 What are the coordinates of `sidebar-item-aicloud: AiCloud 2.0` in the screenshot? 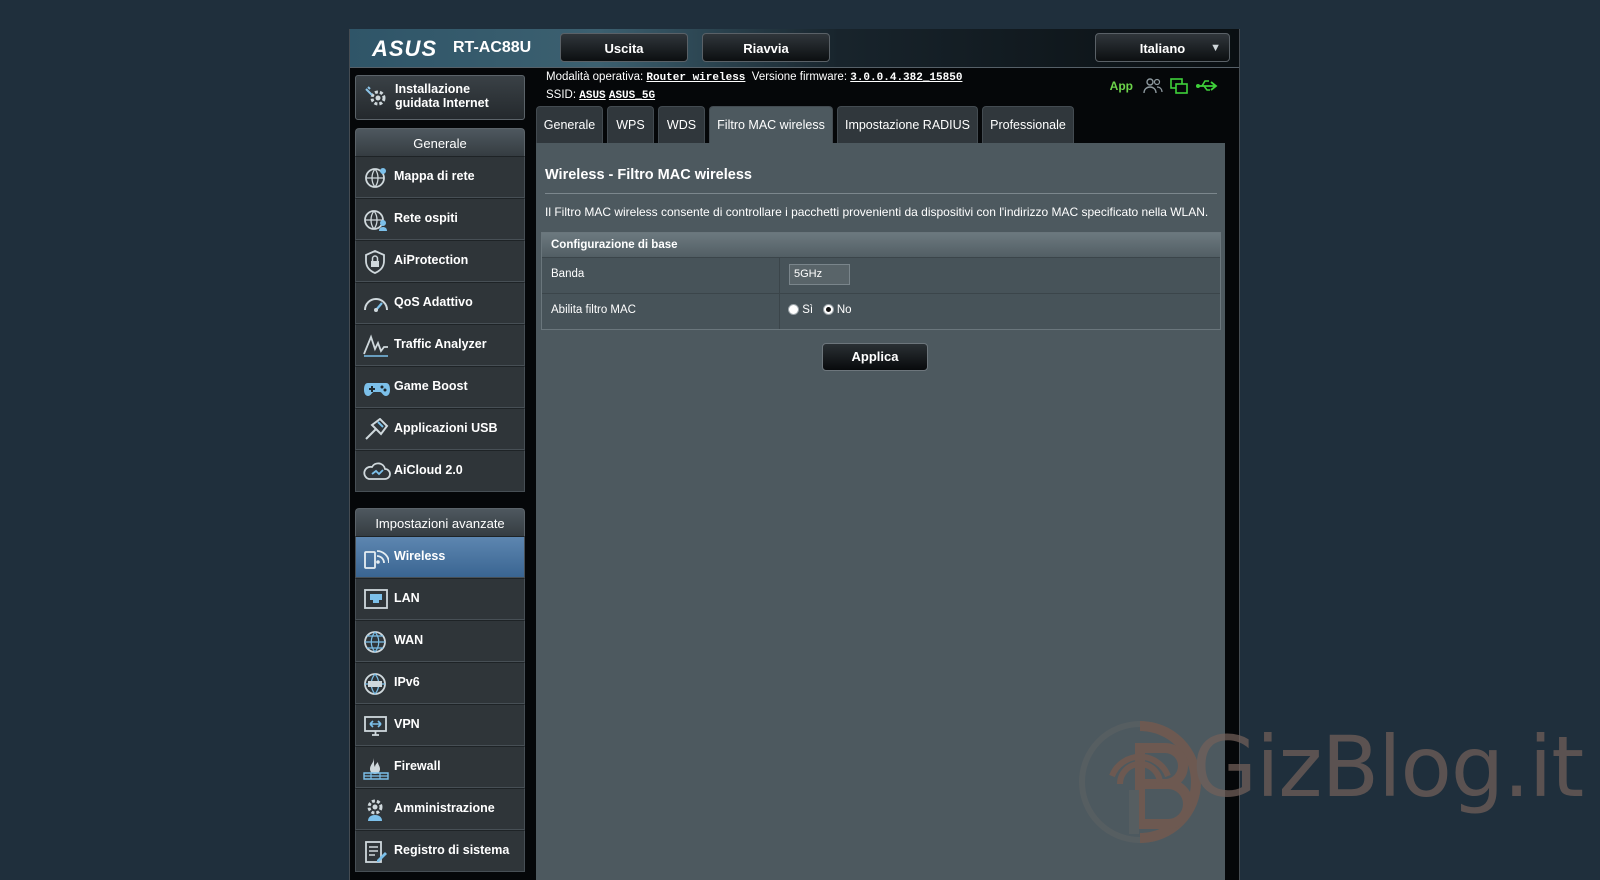 It's located at (440, 471).